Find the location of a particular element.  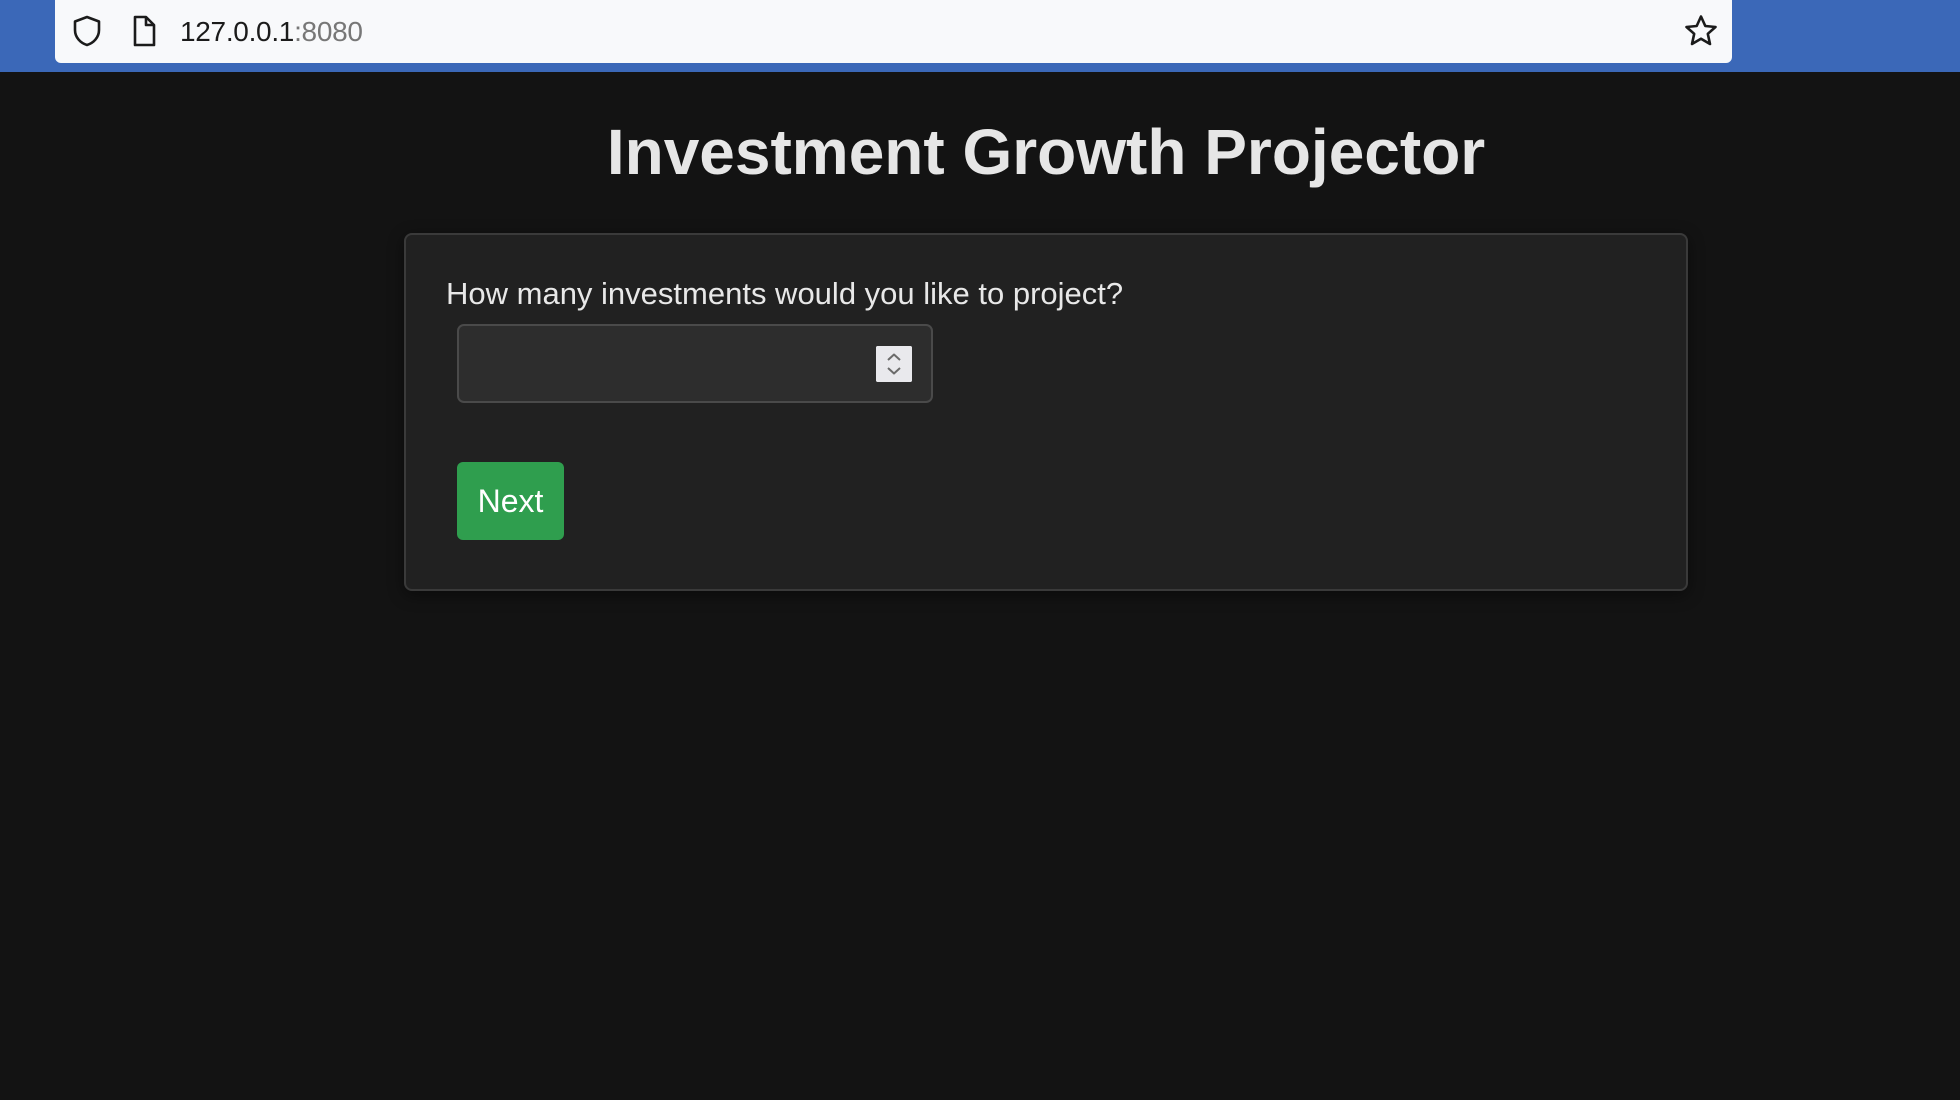

spin-stepper-icon is located at coordinates (894, 364).